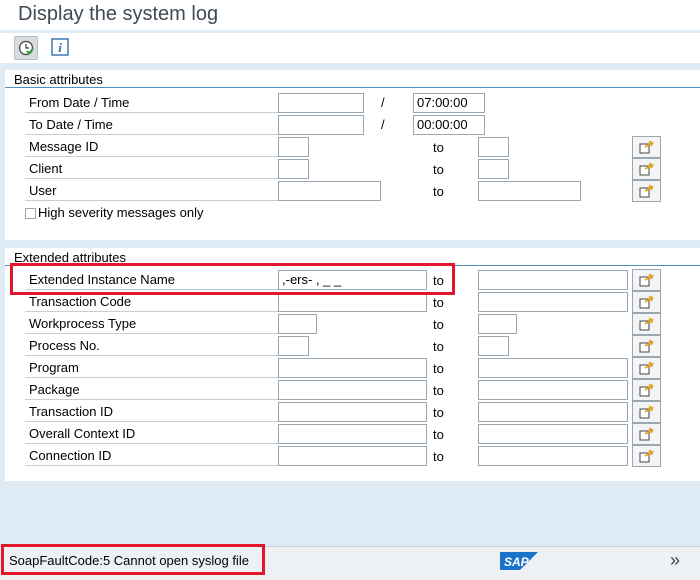 The width and height of the screenshot is (700, 580). Describe the element at coordinates (151, 434) in the screenshot. I see `overall-context-id-label: Overall Context ID` at that location.